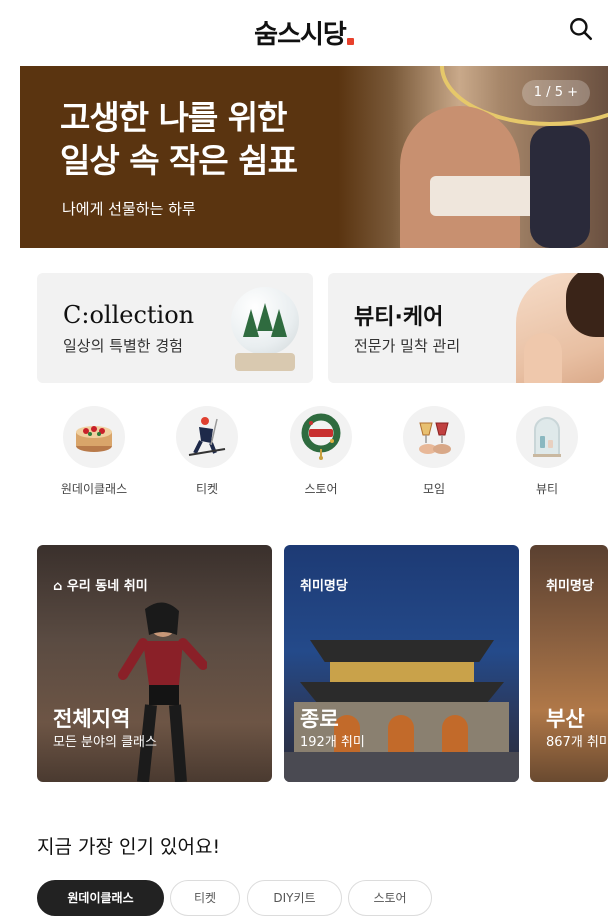  Describe the element at coordinates (207, 437) in the screenshot. I see `ski-icon` at that location.